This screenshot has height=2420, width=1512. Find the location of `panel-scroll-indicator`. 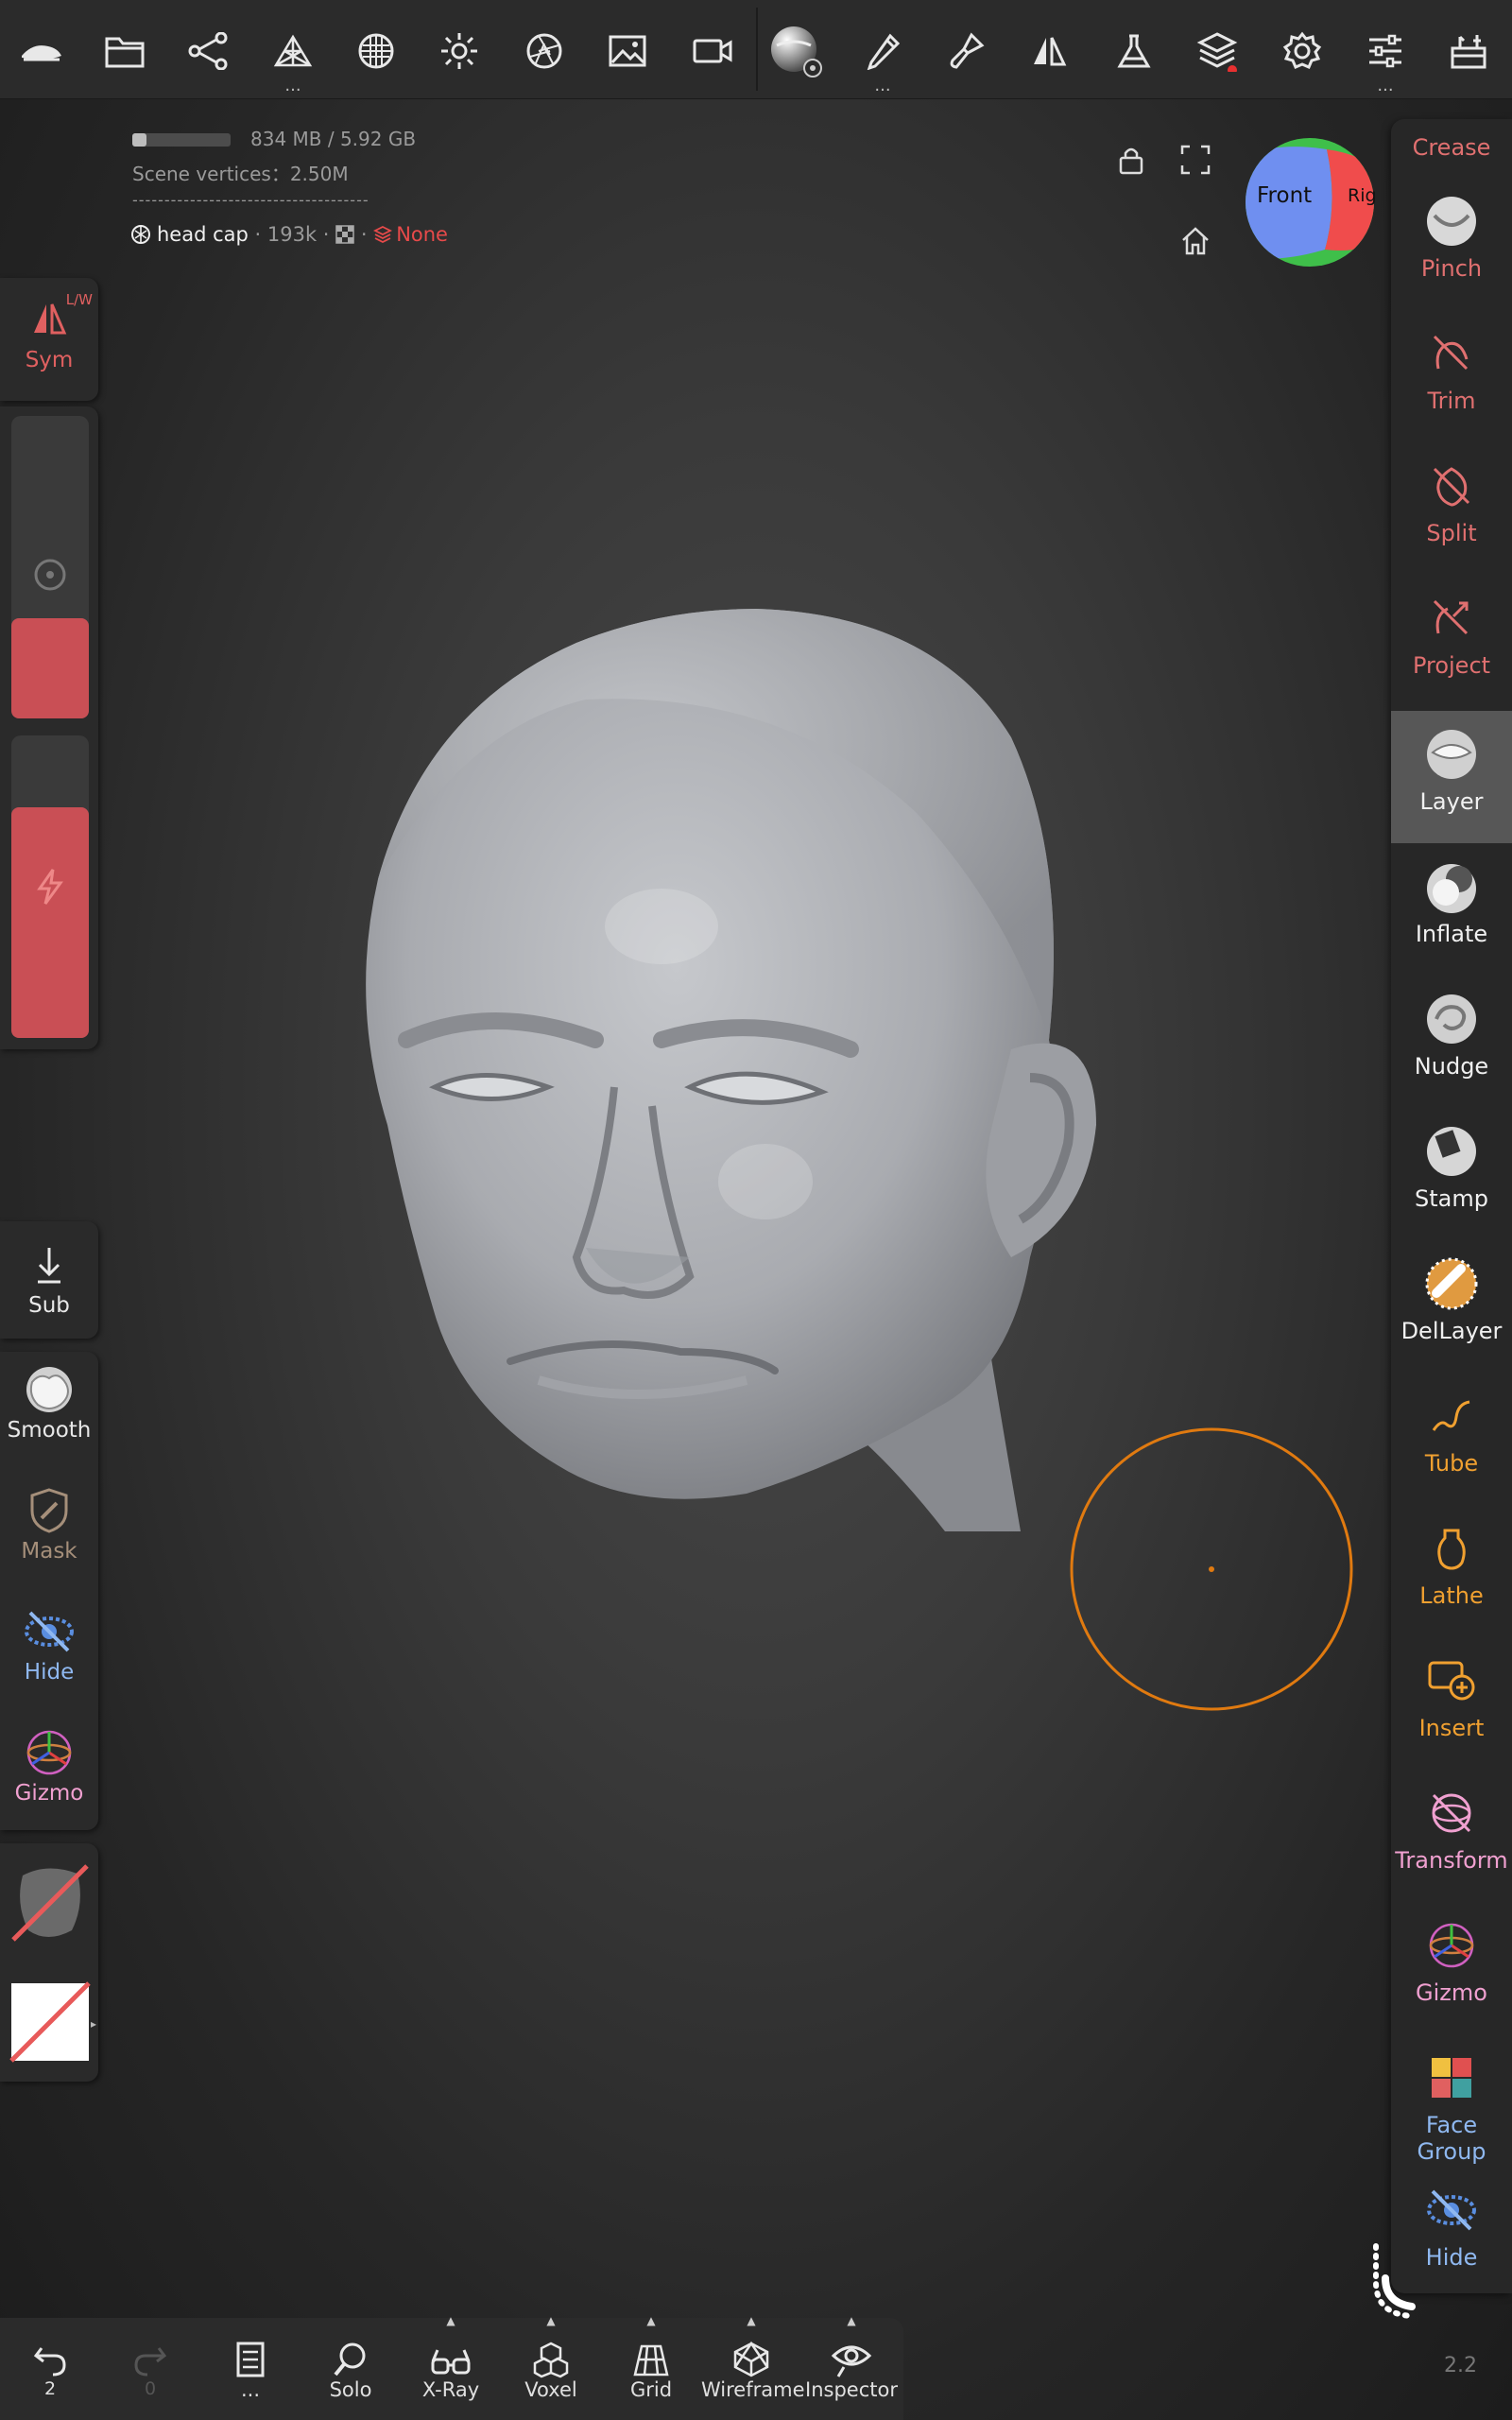

panel-scroll-indicator is located at coordinates (1412, 2282).